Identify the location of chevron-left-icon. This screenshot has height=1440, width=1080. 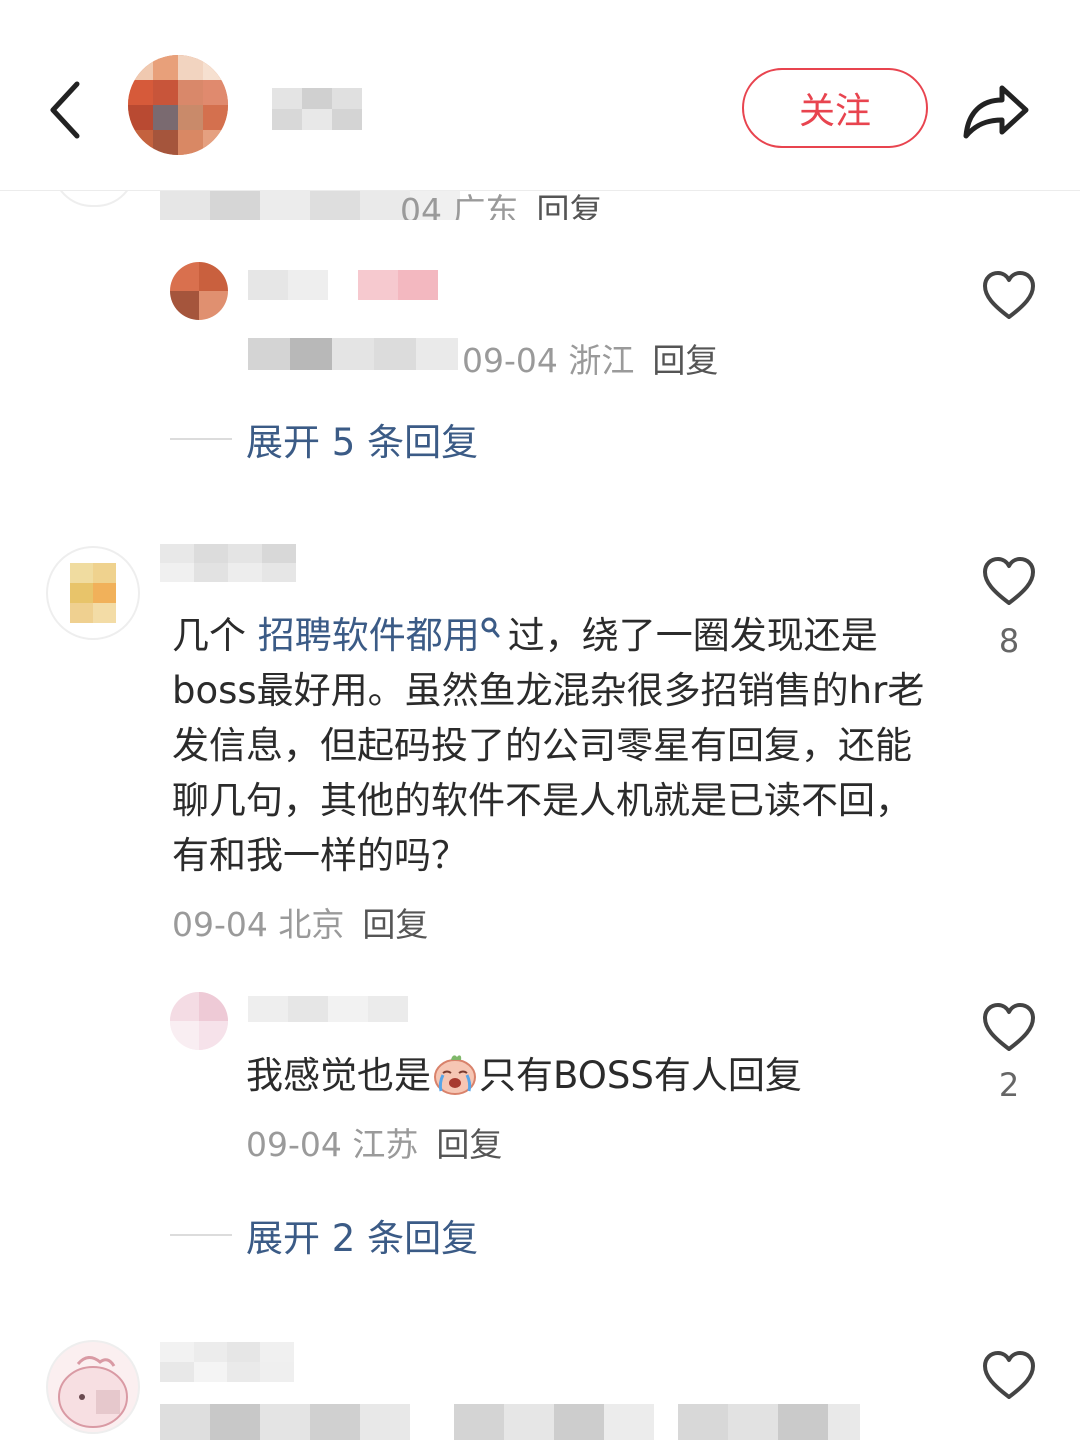
(65, 110).